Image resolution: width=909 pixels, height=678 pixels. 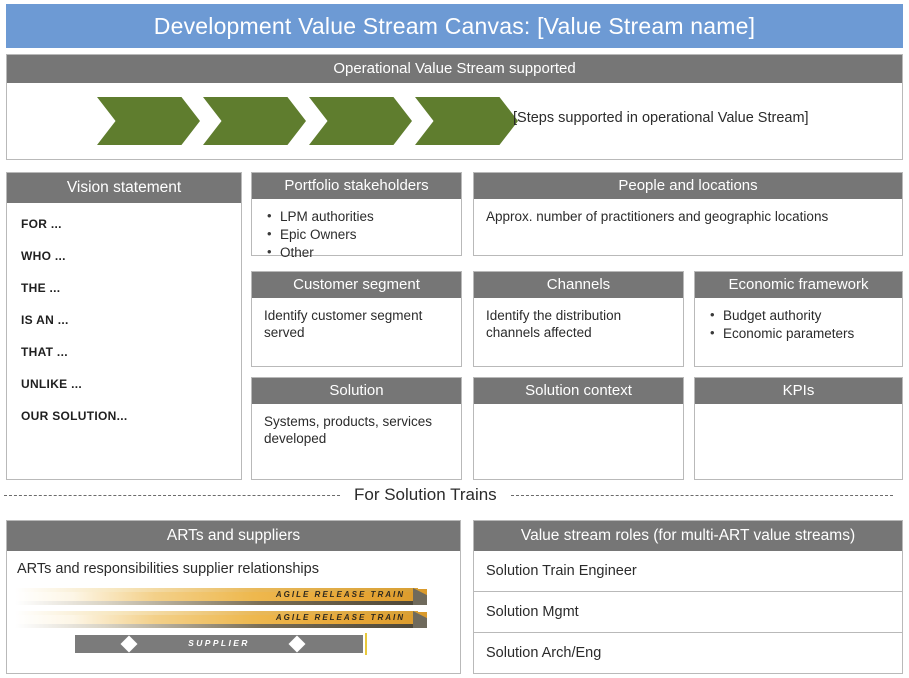 What do you see at coordinates (356, 186) in the screenshot?
I see `portfolio-stakeholders-header: Portfolio stakeholders` at bounding box center [356, 186].